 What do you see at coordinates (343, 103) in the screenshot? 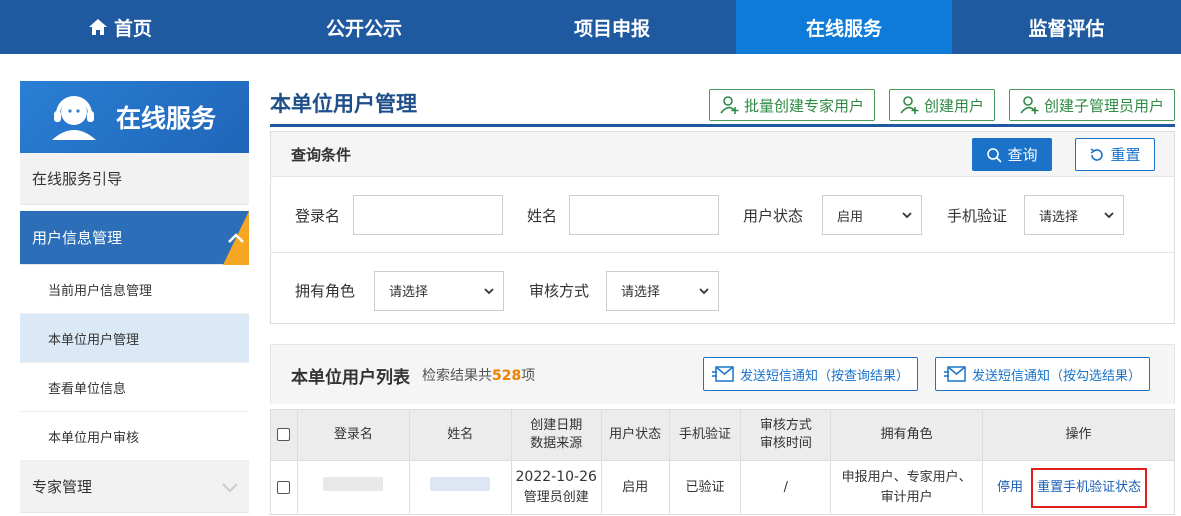
I see `page-title: 本单位用户管理` at bounding box center [343, 103].